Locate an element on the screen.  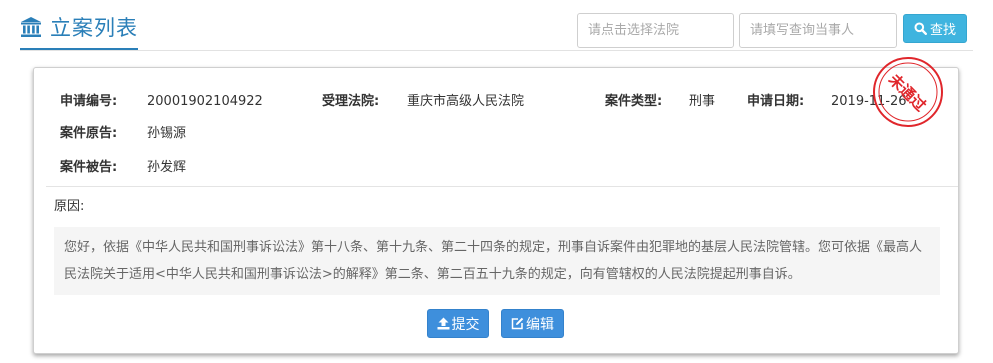
search-button-label: 查找 is located at coordinates (942, 30).